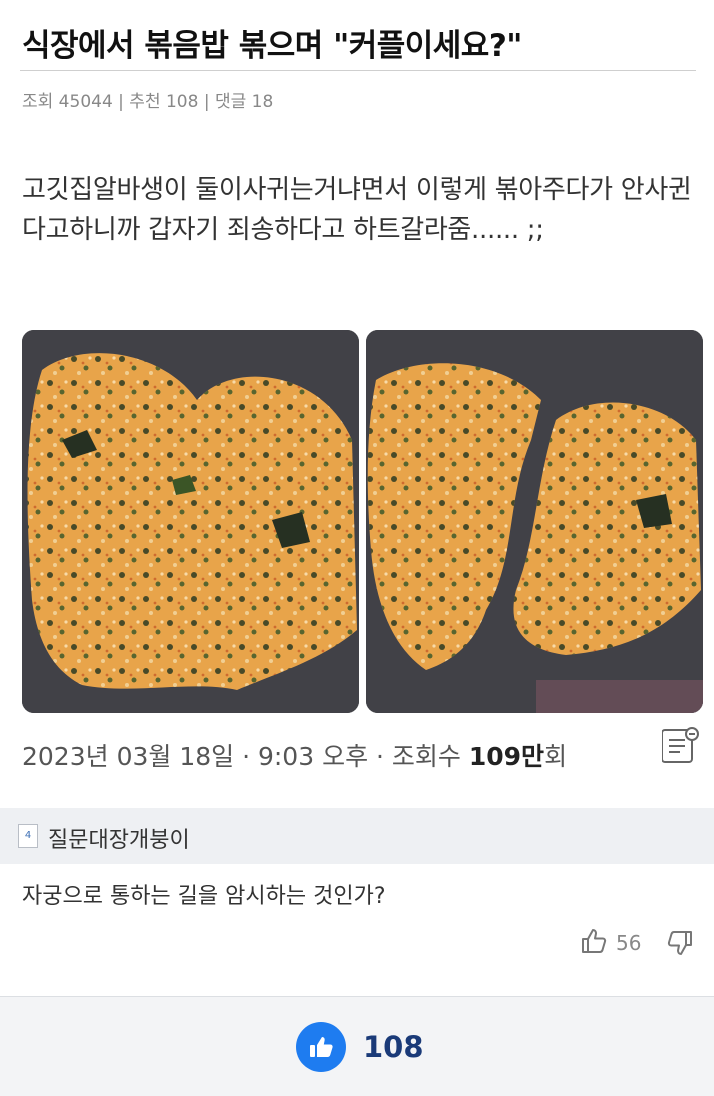  I want to click on memo-icon, so click(681, 746).